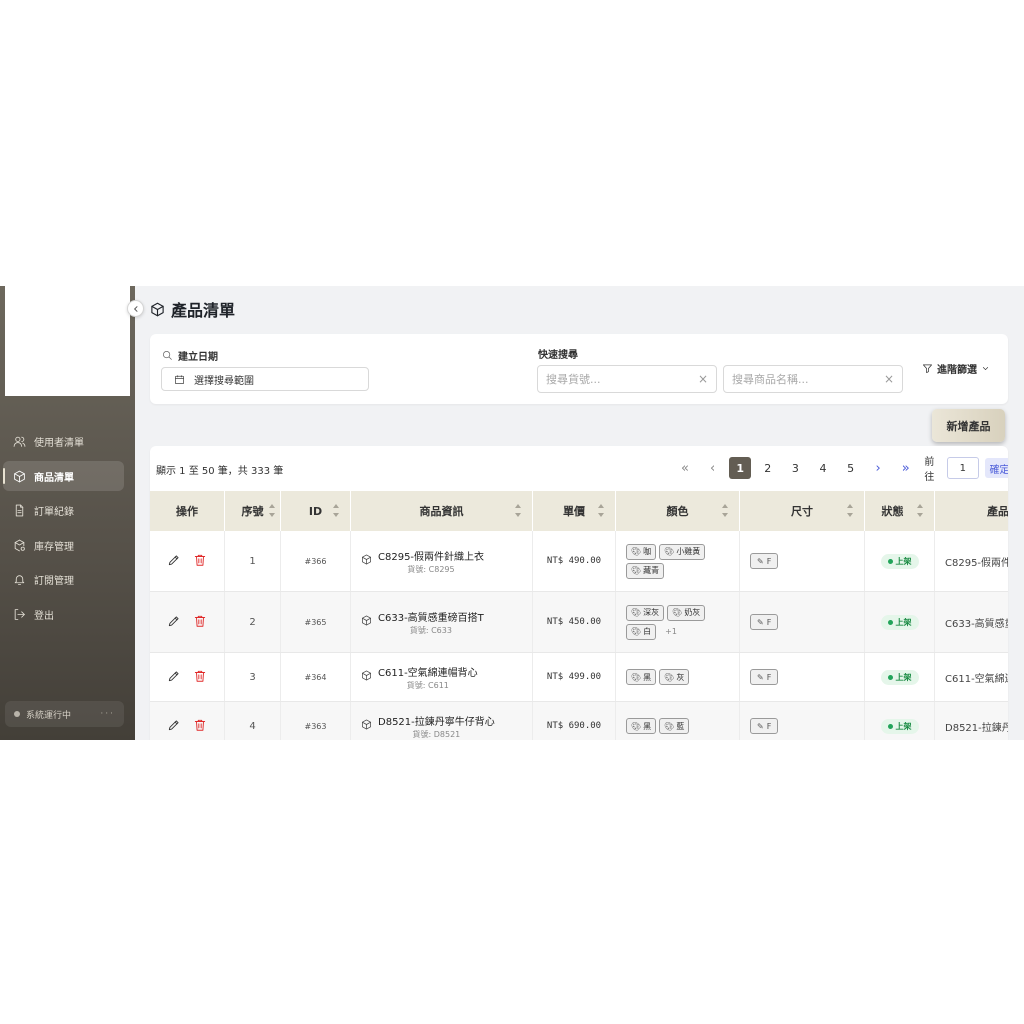 Image resolution: width=1024 pixels, height=1024 pixels. I want to click on product-name: C633-高質感重磅百搭T, so click(431, 618).